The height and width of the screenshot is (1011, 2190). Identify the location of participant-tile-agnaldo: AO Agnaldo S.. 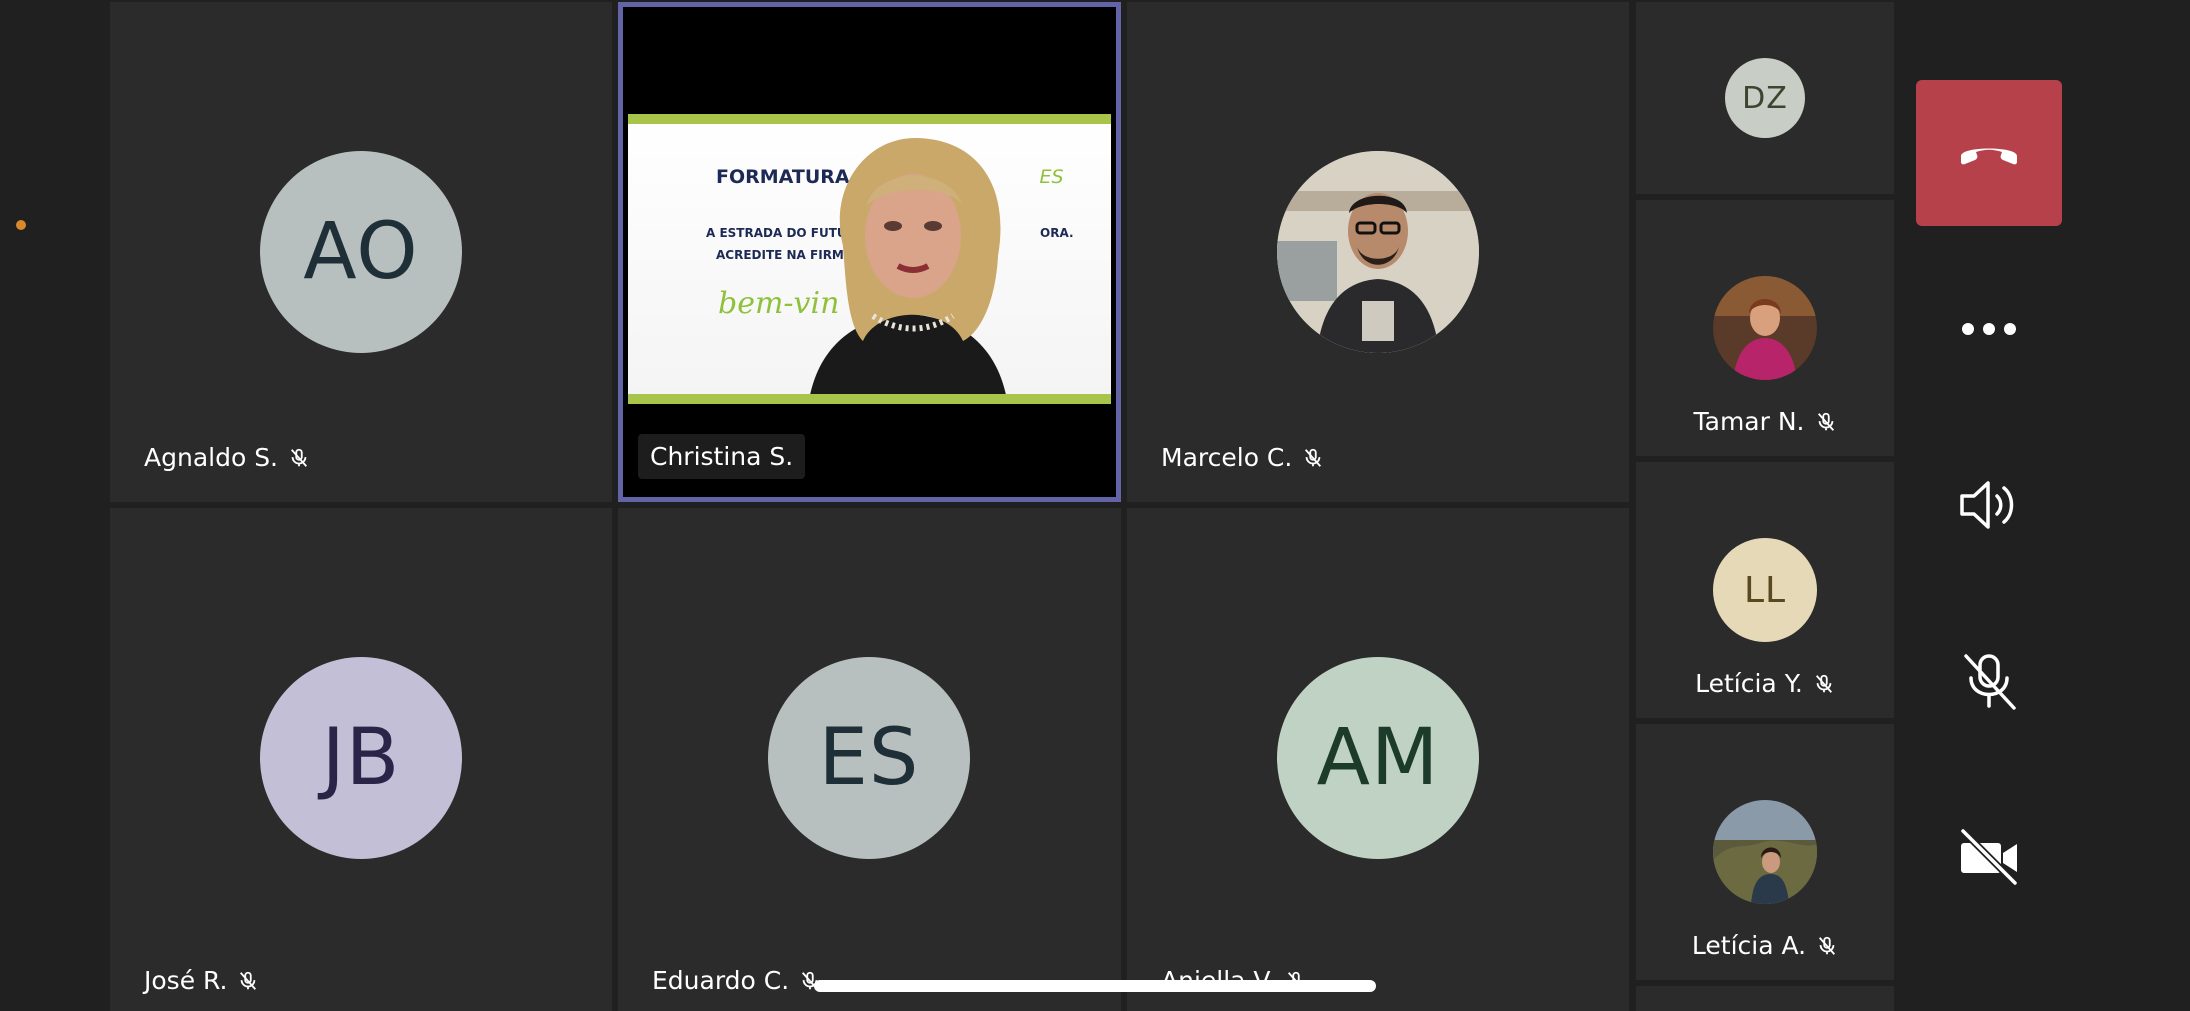
(361, 252).